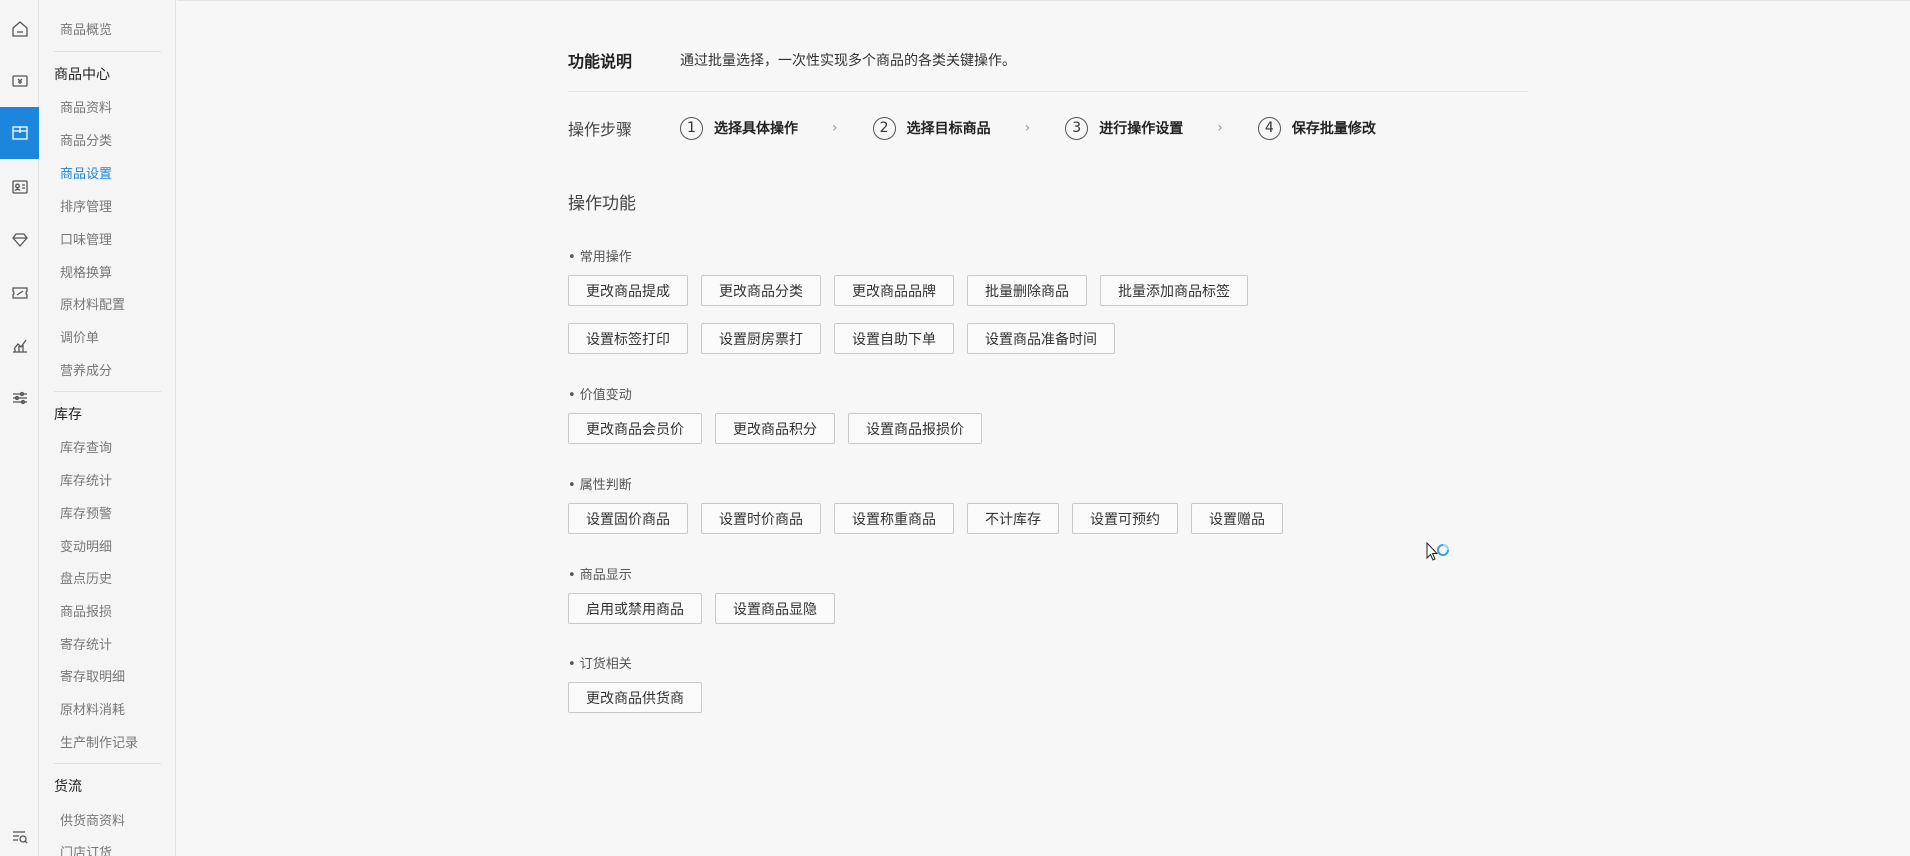  I want to click on sidebar-item: 商品资料, so click(86, 106).